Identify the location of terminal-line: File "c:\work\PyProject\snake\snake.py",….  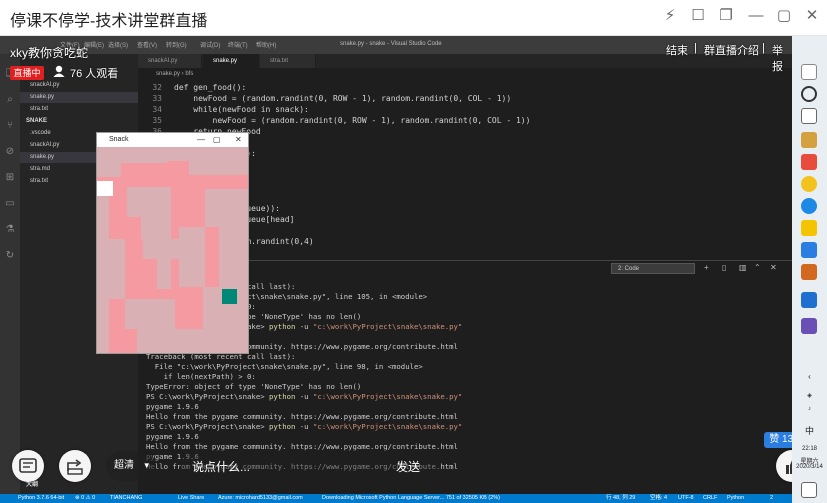
(284, 366).